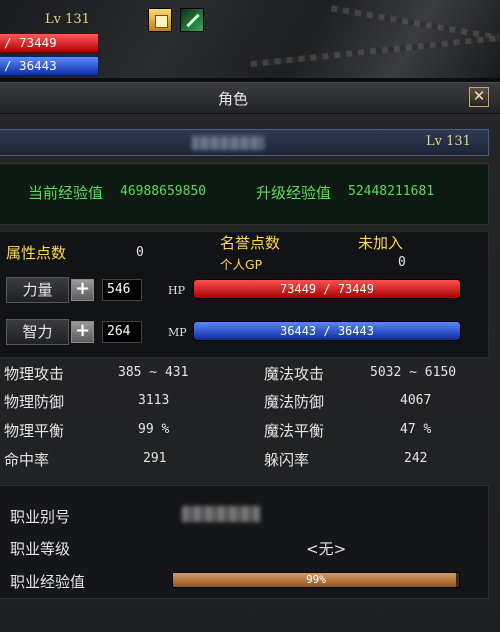  I want to click on hit-rate-value: 291, so click(155, 458).